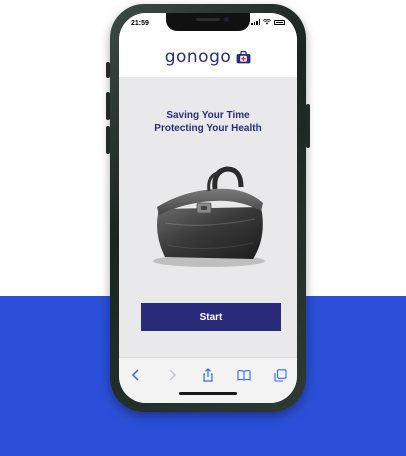  What do you see at coordinates (211, 317) in the screenshot?
I see `start-button: Start` at bounding box center [211, 317].